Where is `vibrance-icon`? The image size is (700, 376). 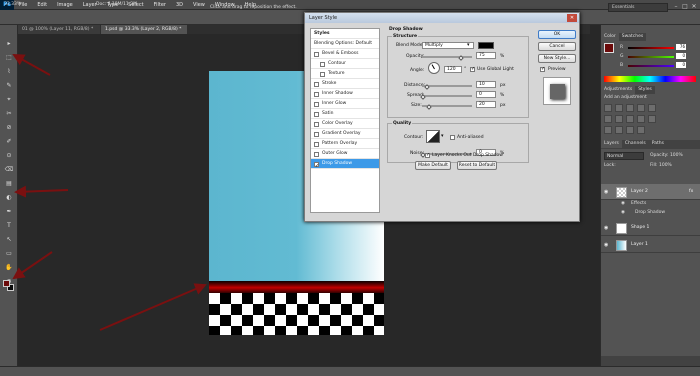
vibrance-icon is located at coordinates (652, 108).